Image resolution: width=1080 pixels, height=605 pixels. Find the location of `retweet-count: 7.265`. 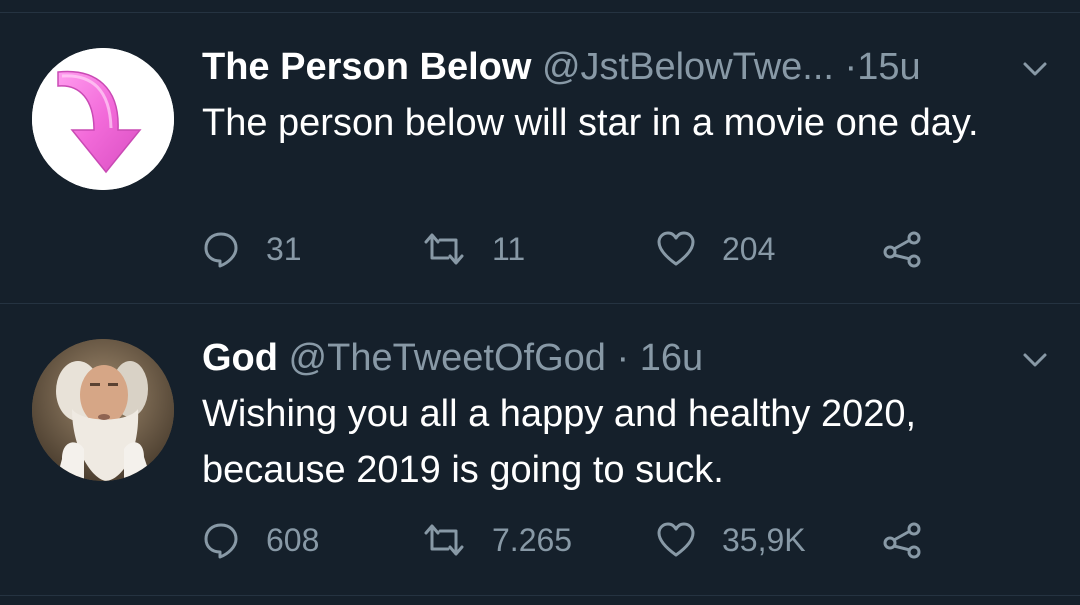

retweet-count: 7.265 is located at coordinates (532, 539).